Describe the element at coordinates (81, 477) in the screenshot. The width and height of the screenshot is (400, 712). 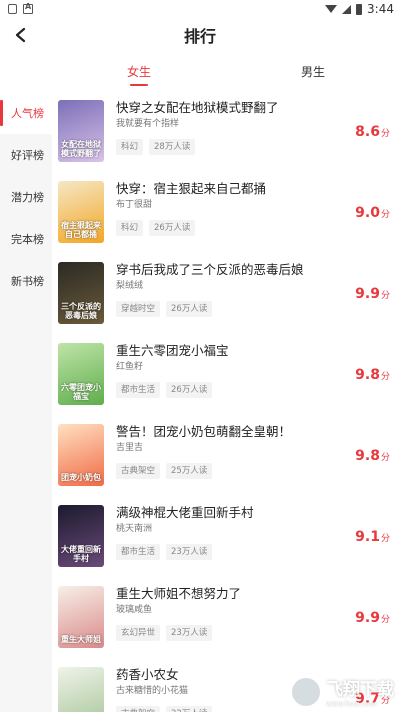
I see `cover-title: 团宠小奶包` at that location.